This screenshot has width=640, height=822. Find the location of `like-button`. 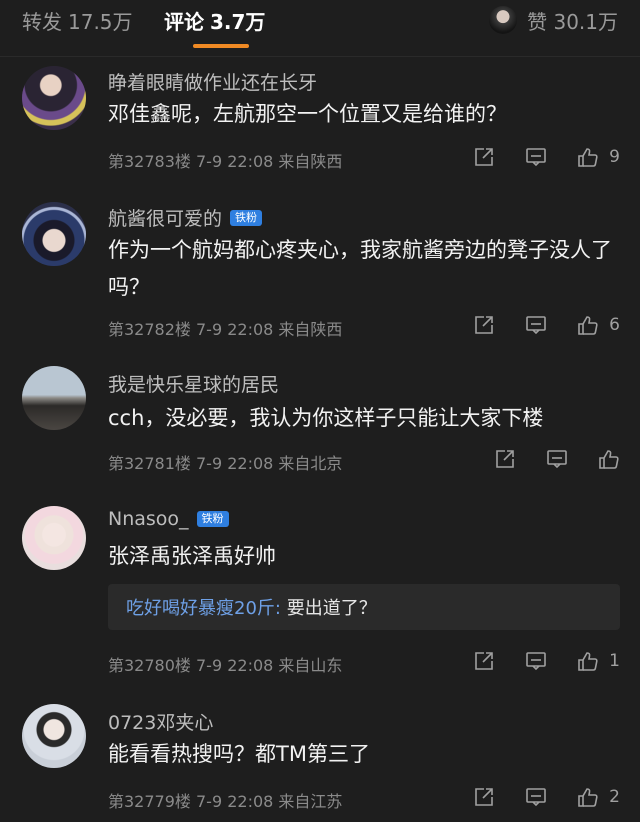

like-button is located at coordinates (609, 459).